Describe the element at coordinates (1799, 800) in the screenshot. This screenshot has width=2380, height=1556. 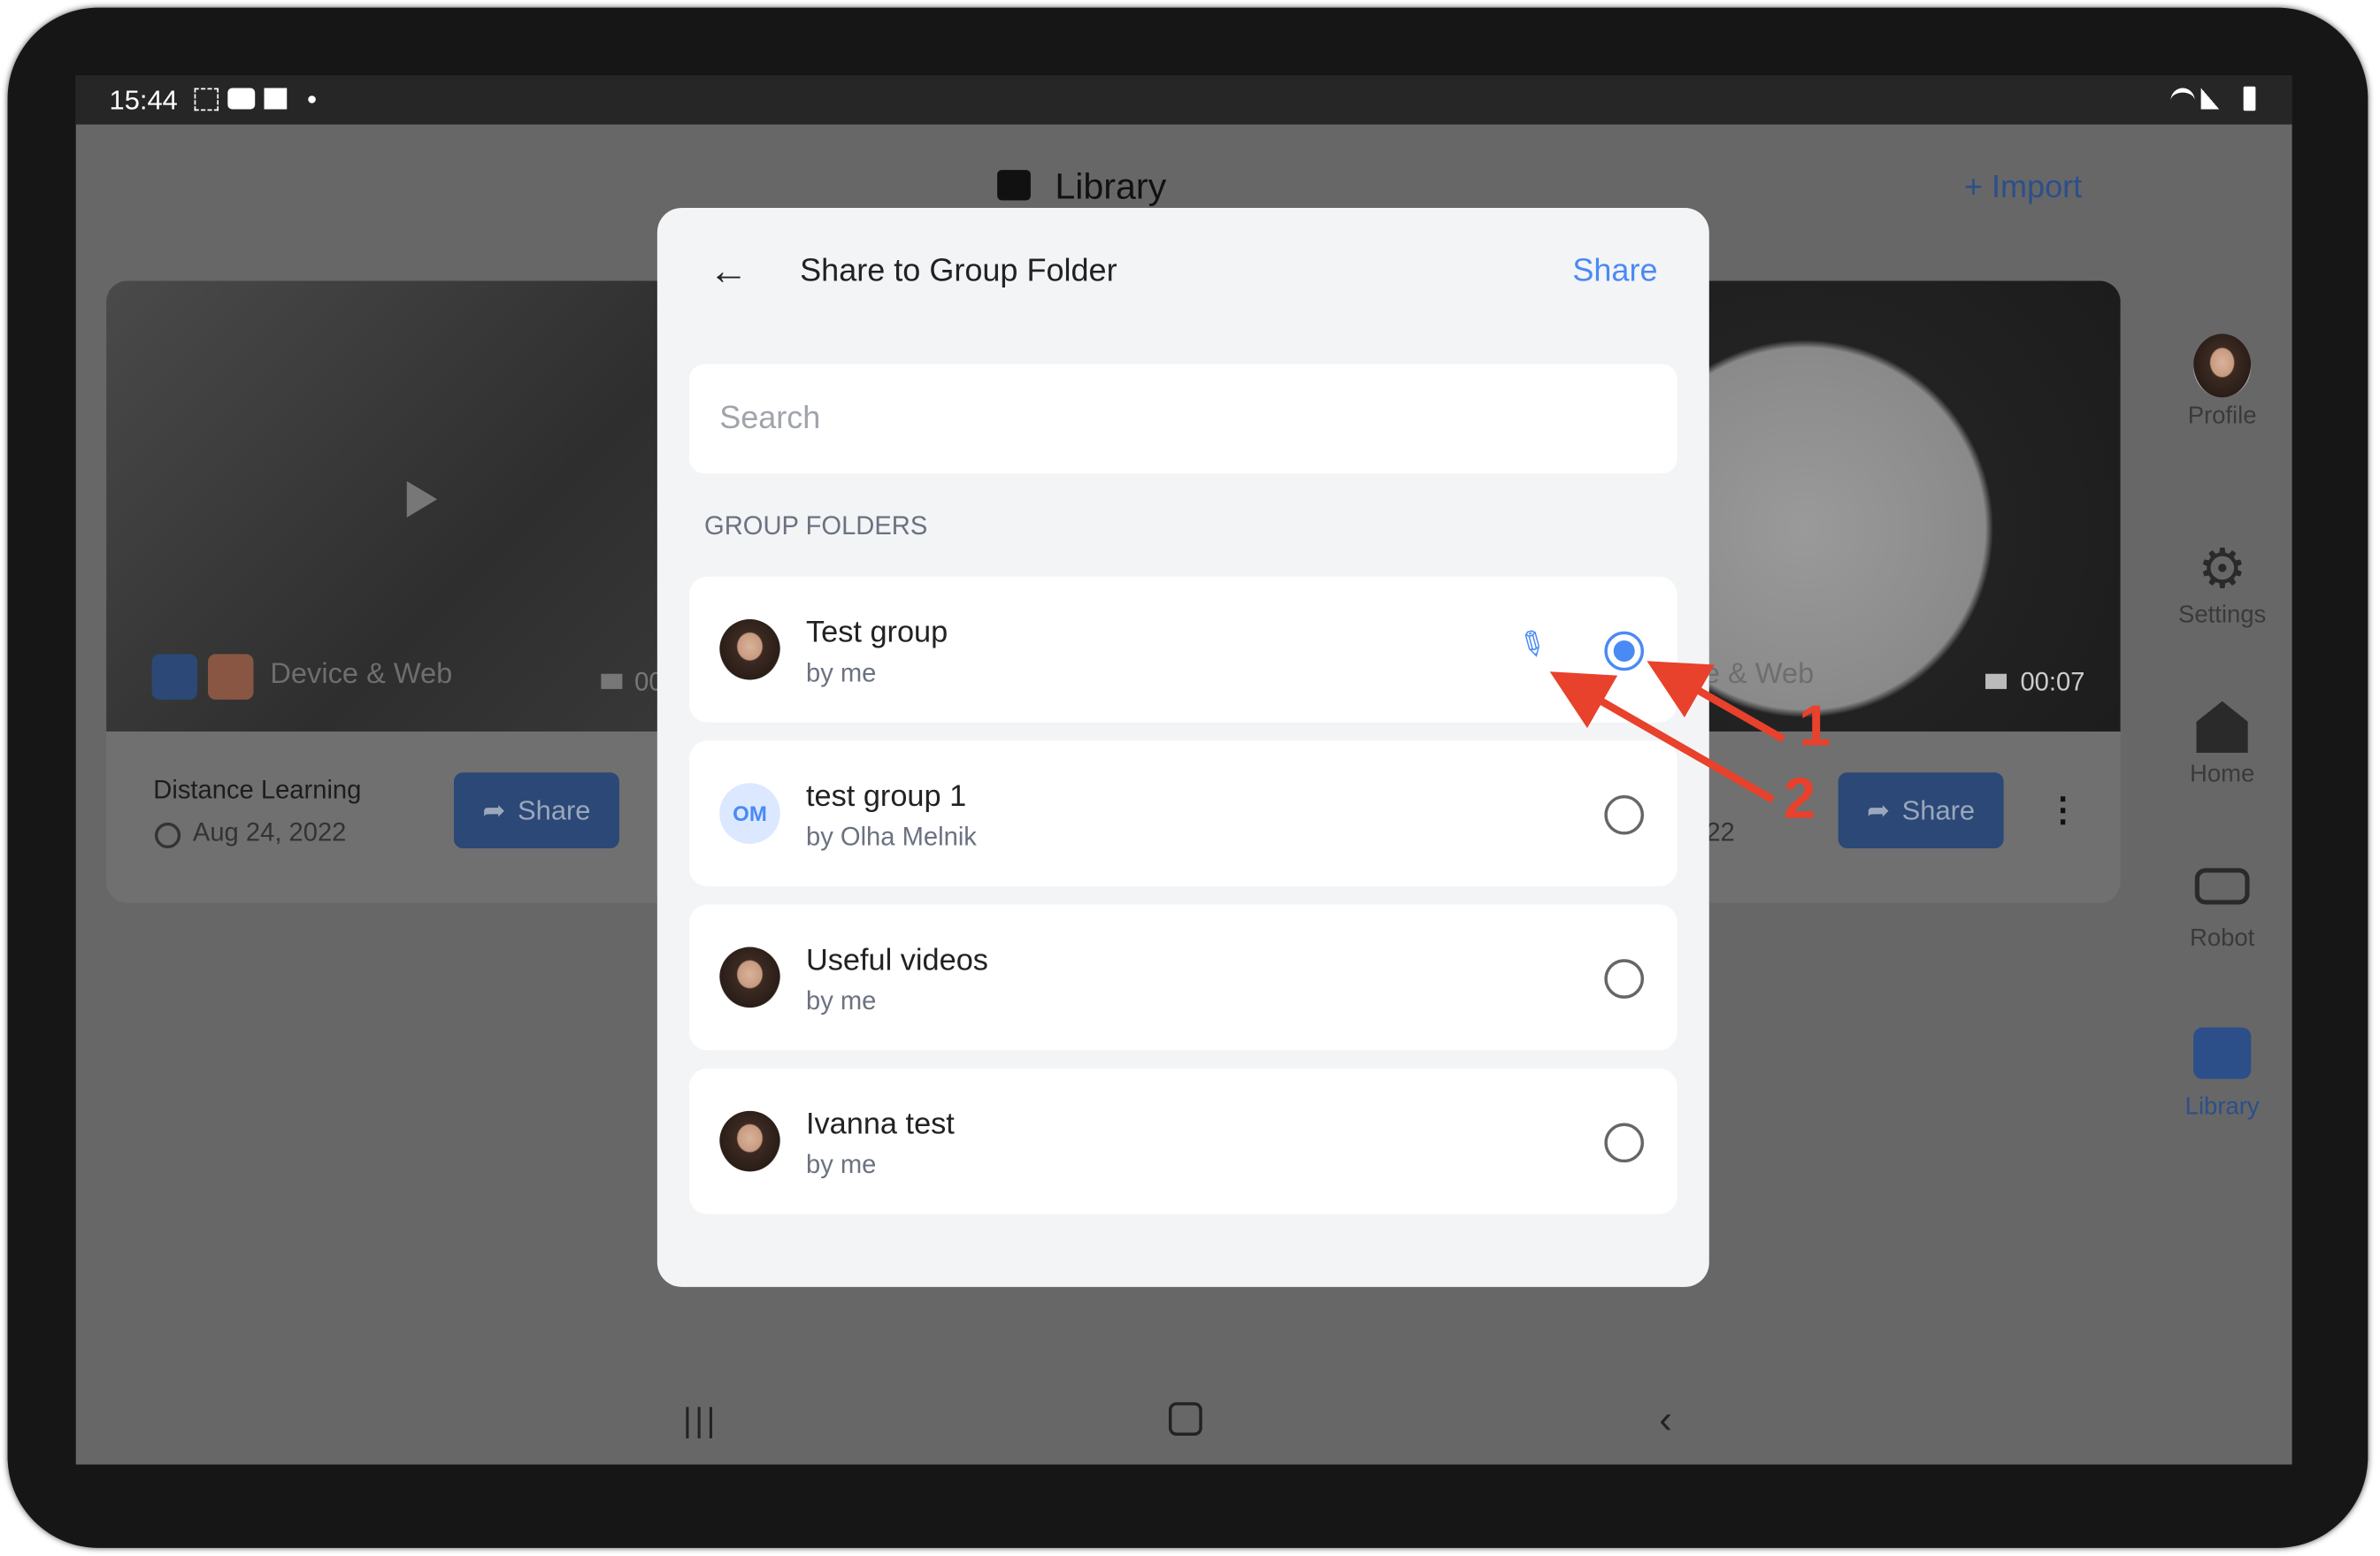
I see `annotation-label-2: 2` at that location.